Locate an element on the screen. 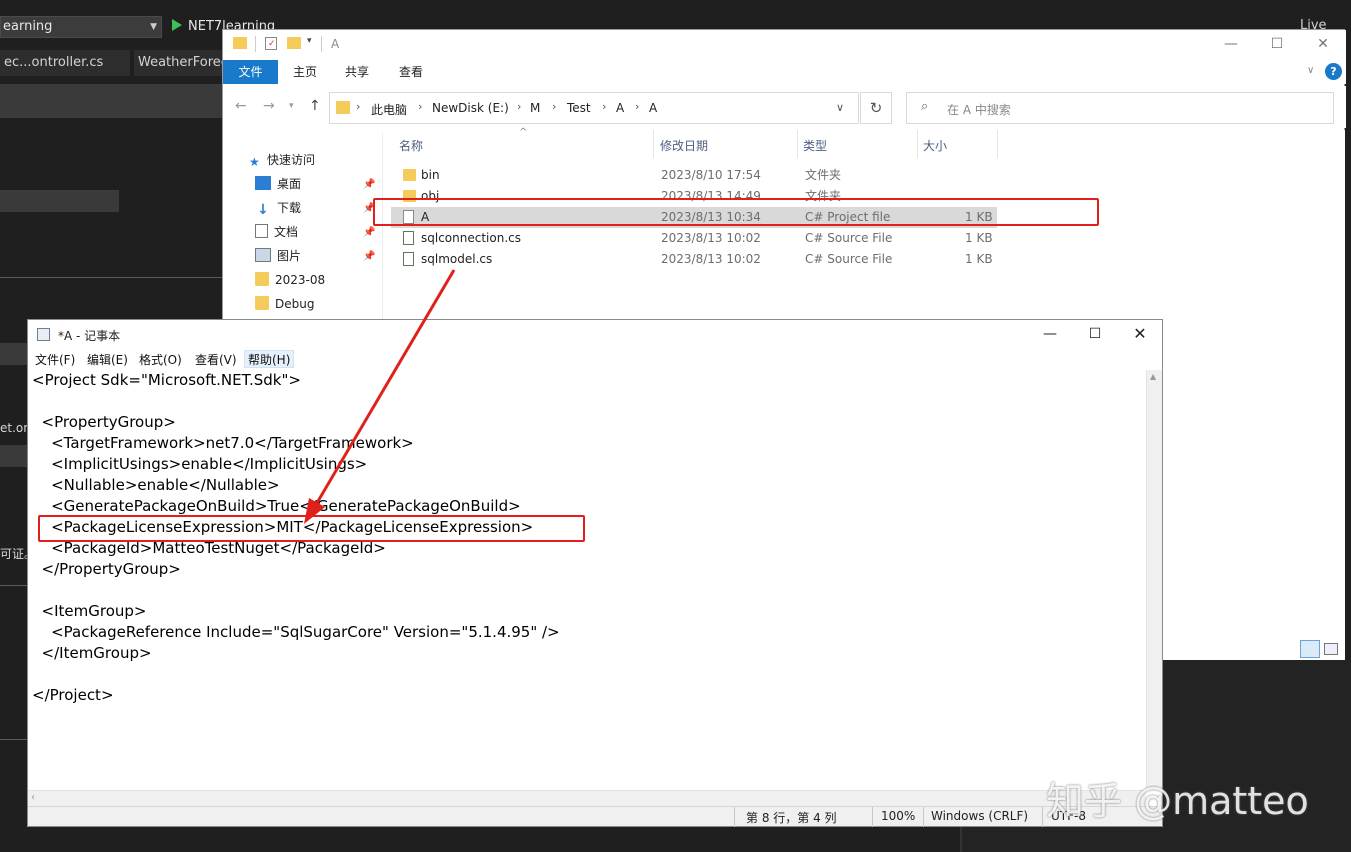  folder-icon is located at coordinates (262, 279).